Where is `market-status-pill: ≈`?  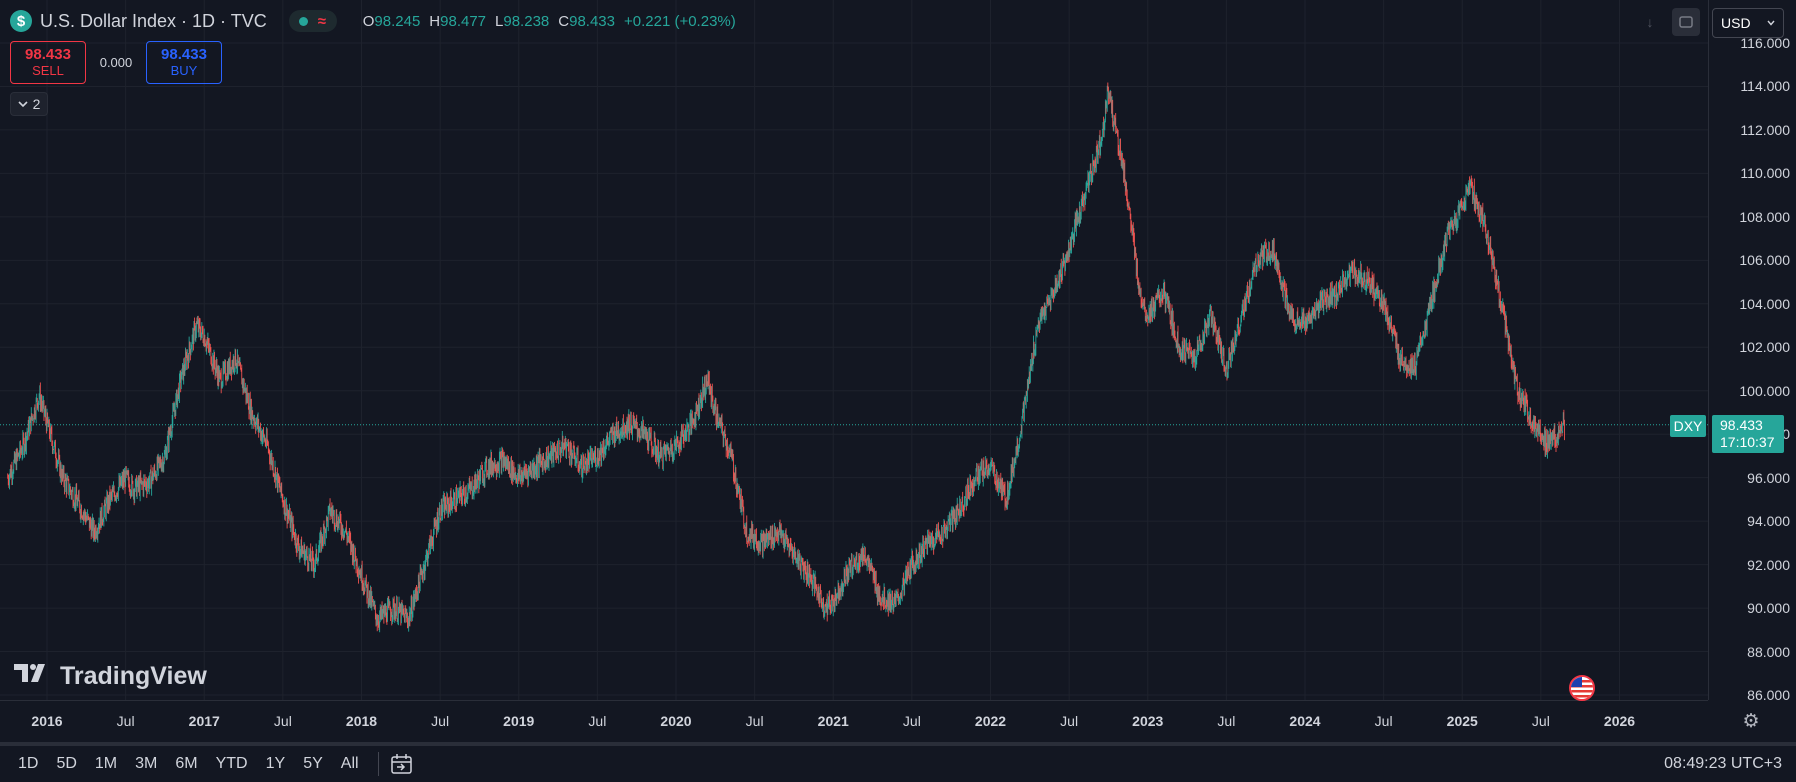
market-status-pill: ≈ is located at coordinates (312, 21).